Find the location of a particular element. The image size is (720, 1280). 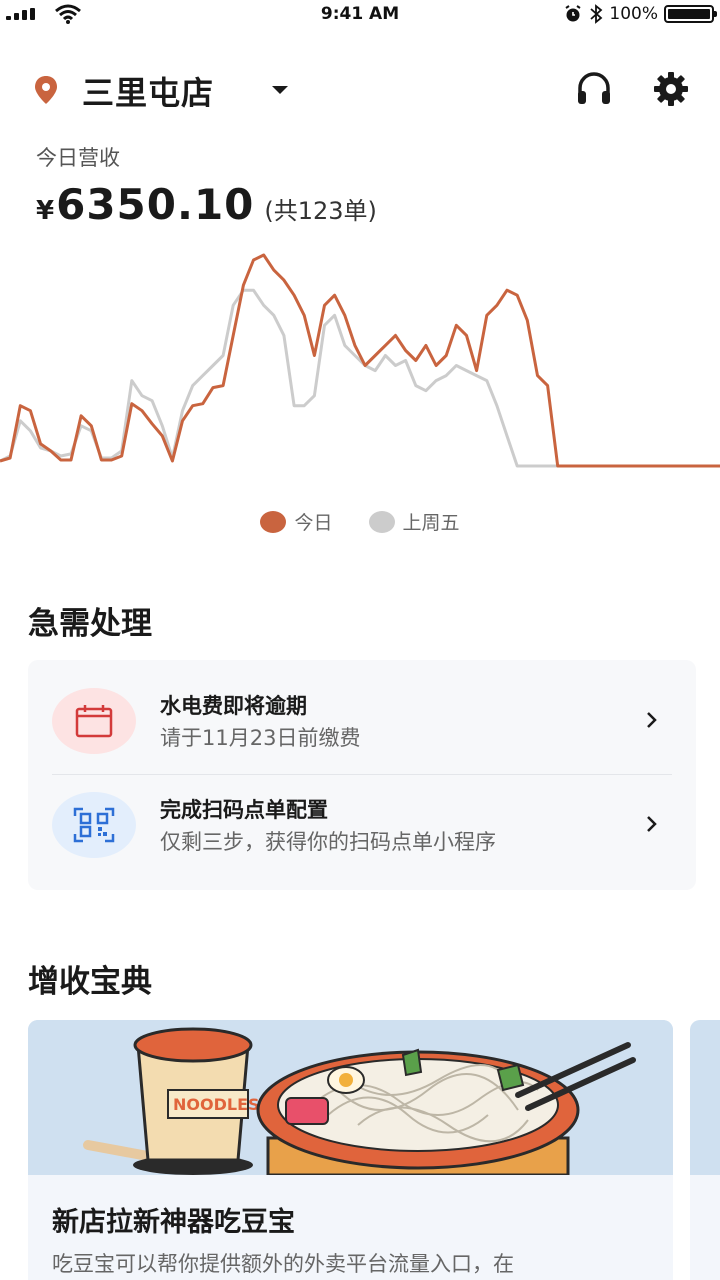

legend-label-today: 今日 is located at coordinates (313, 523).